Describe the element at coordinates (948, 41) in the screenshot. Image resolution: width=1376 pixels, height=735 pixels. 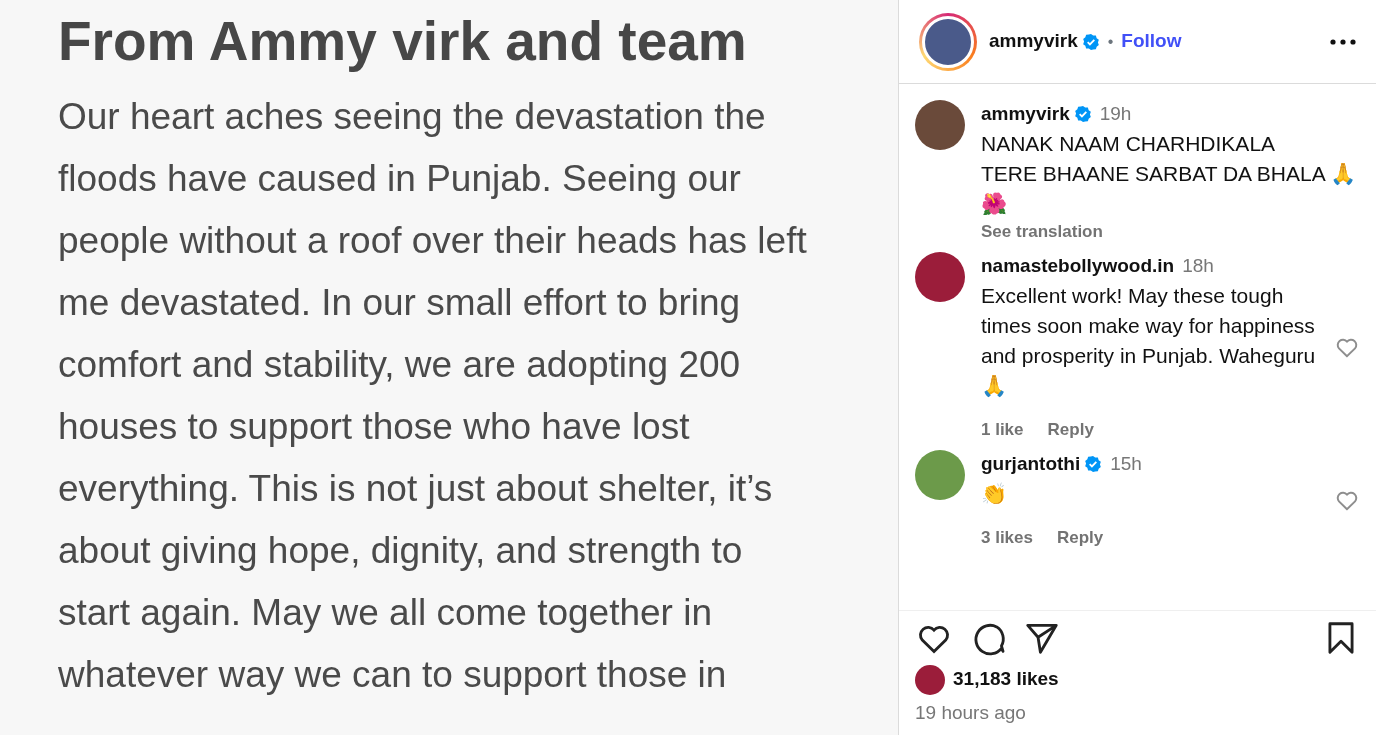
I see `avatar-ring` at that location.